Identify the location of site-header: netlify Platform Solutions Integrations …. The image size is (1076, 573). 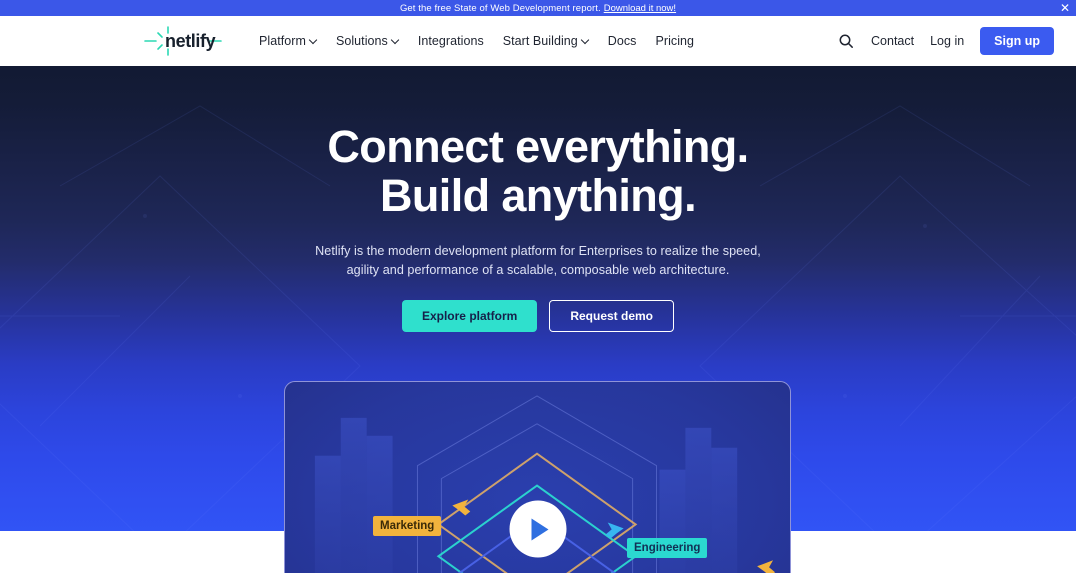
(538, 41).